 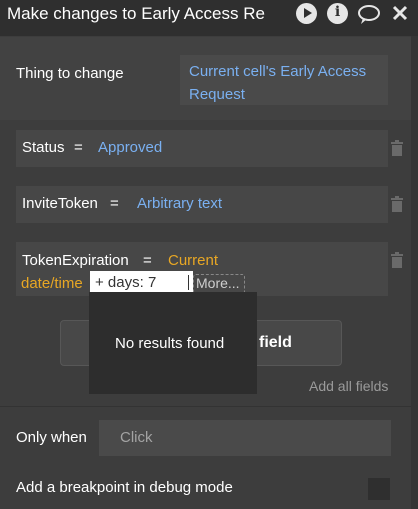 What do you see at coordinates (202, 148) in the screenshot?
I see `field-row-status: Status = Approved` at bounding box center [202, 148].